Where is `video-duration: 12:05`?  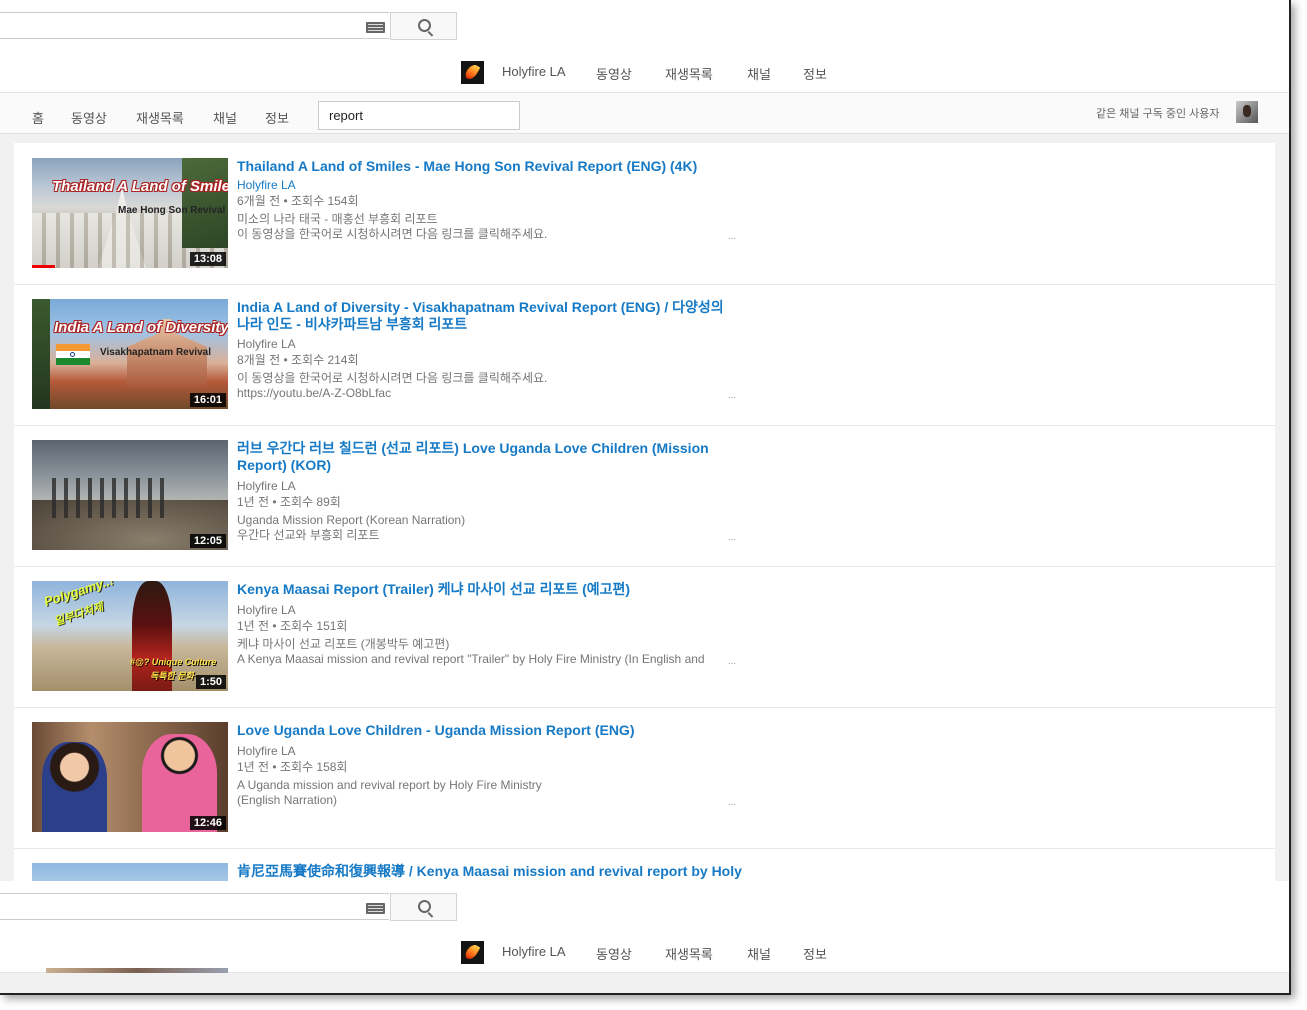
video-duration: 12:05 is located at coordinates (207, 541).